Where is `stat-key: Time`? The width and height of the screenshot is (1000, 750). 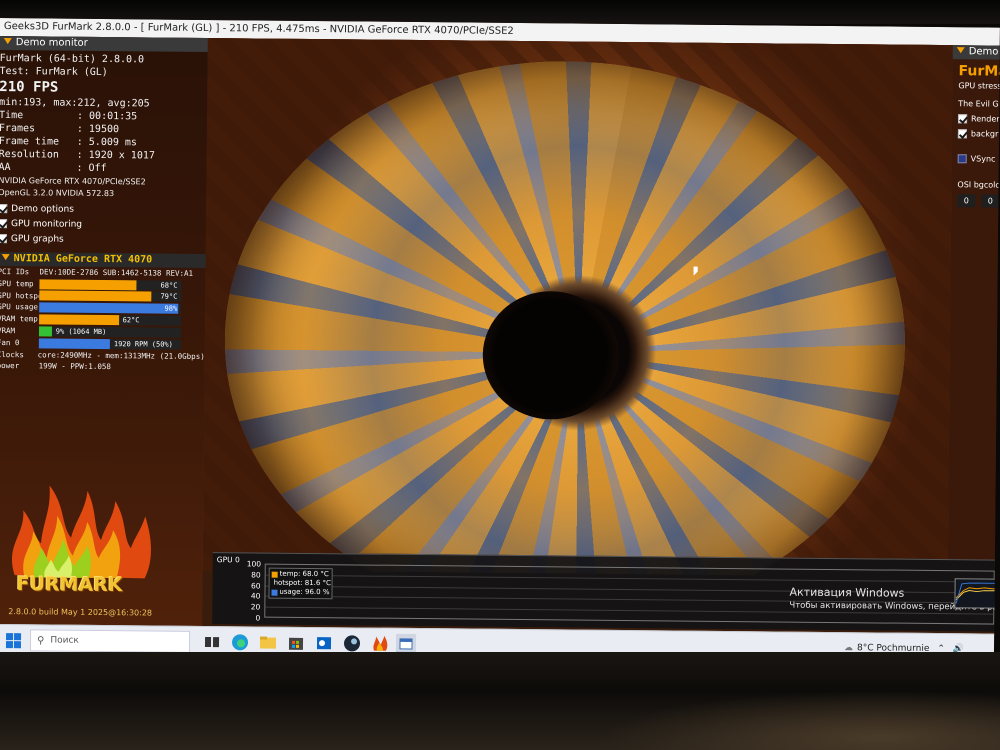 stat-key: Time is located at coordinates (12, 115).